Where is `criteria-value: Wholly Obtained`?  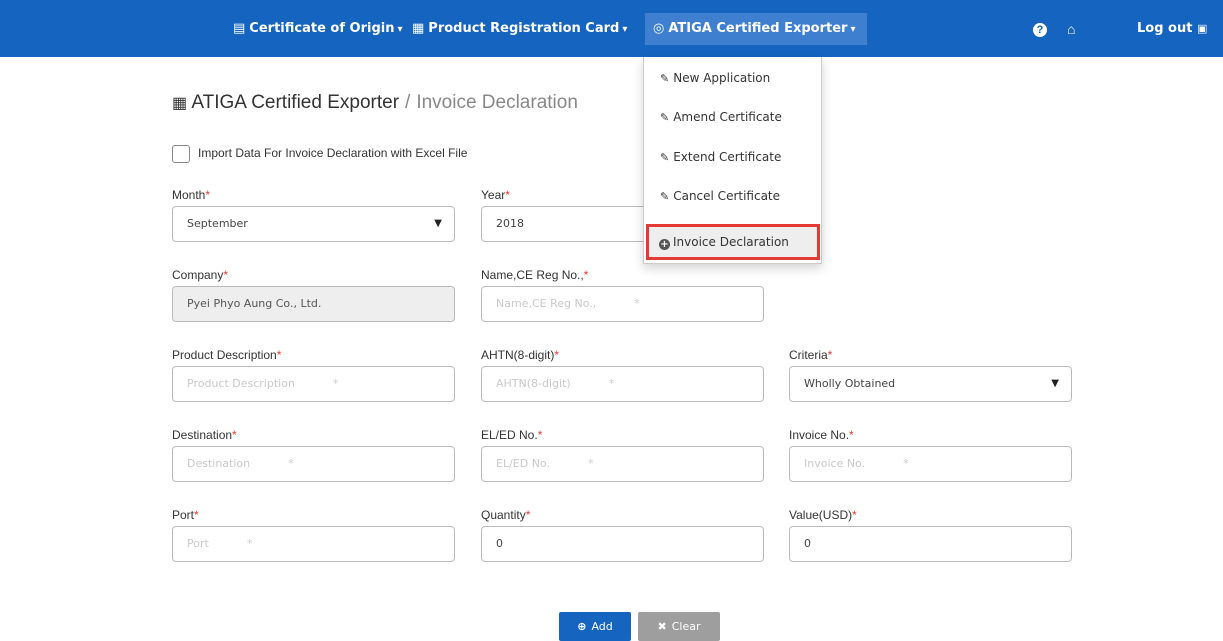 criteria-value: Wholly Obtained is located at coordinates (850, 383).